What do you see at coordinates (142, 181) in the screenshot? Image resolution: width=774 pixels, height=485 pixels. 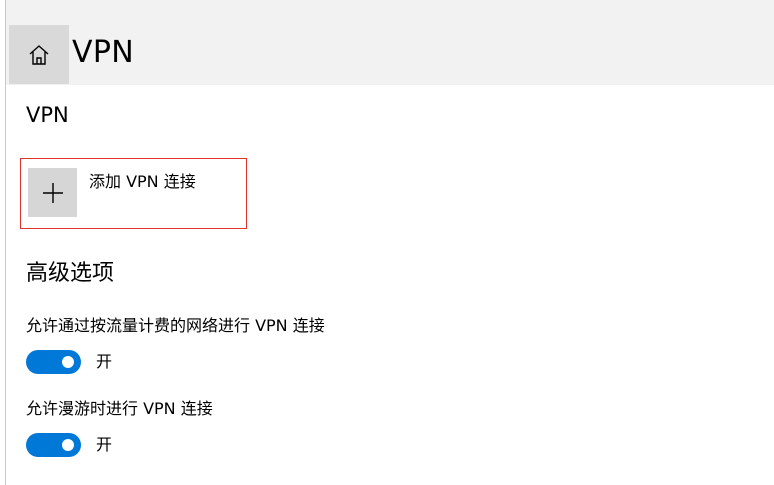 I see `add-vpn-connection-label: 添加 VPN 连接` at bounding box center [142, 181].